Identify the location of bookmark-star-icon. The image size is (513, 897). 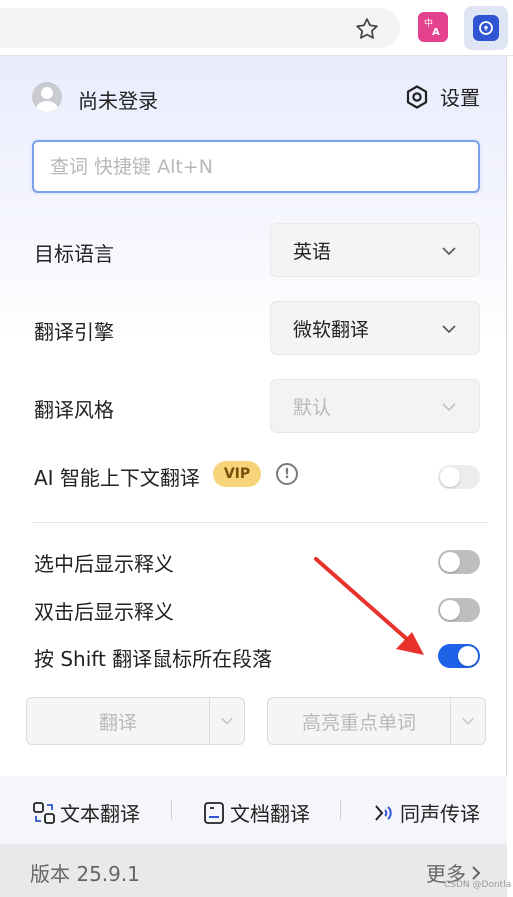
(367, 29).